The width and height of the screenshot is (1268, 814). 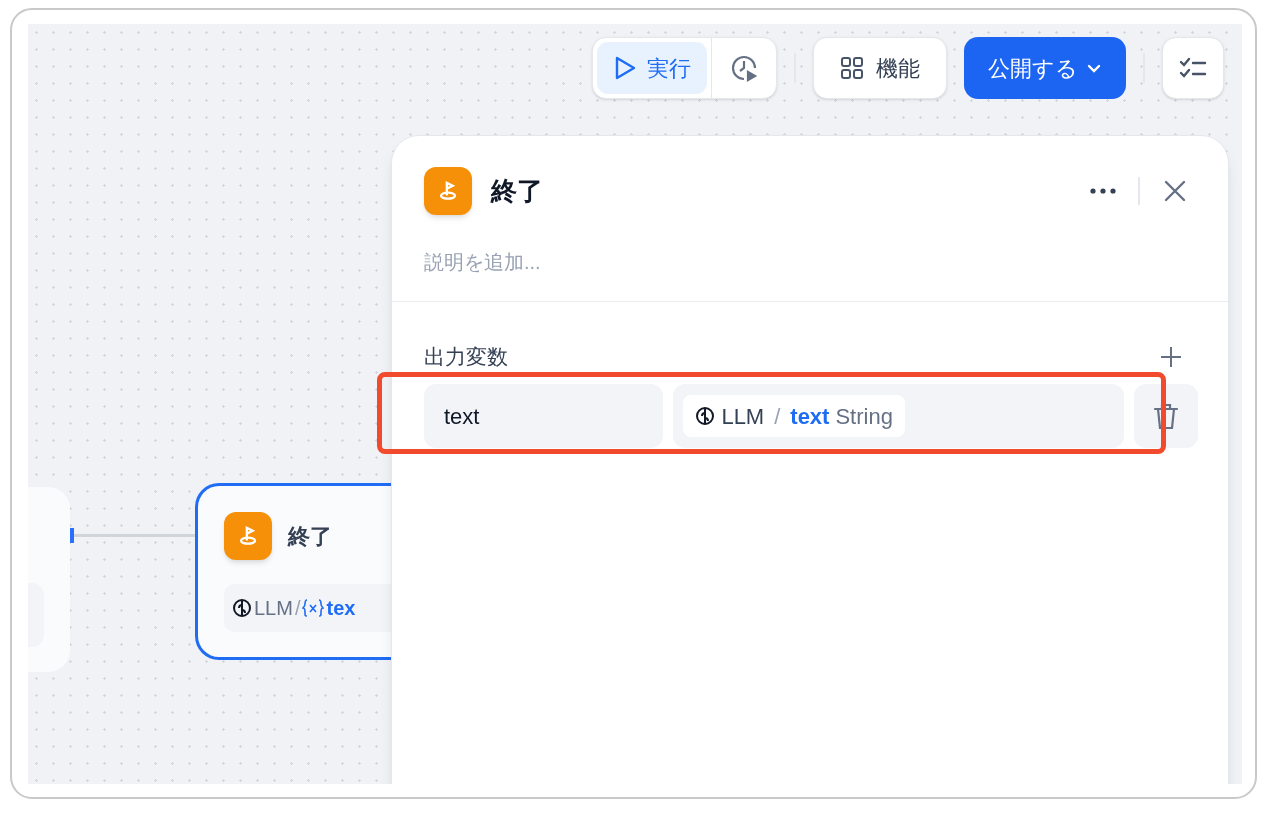 What do you see at coordinates (310, 536) in the screenshot?
I see `node-title: 終了` at bounding box center [310, 536].